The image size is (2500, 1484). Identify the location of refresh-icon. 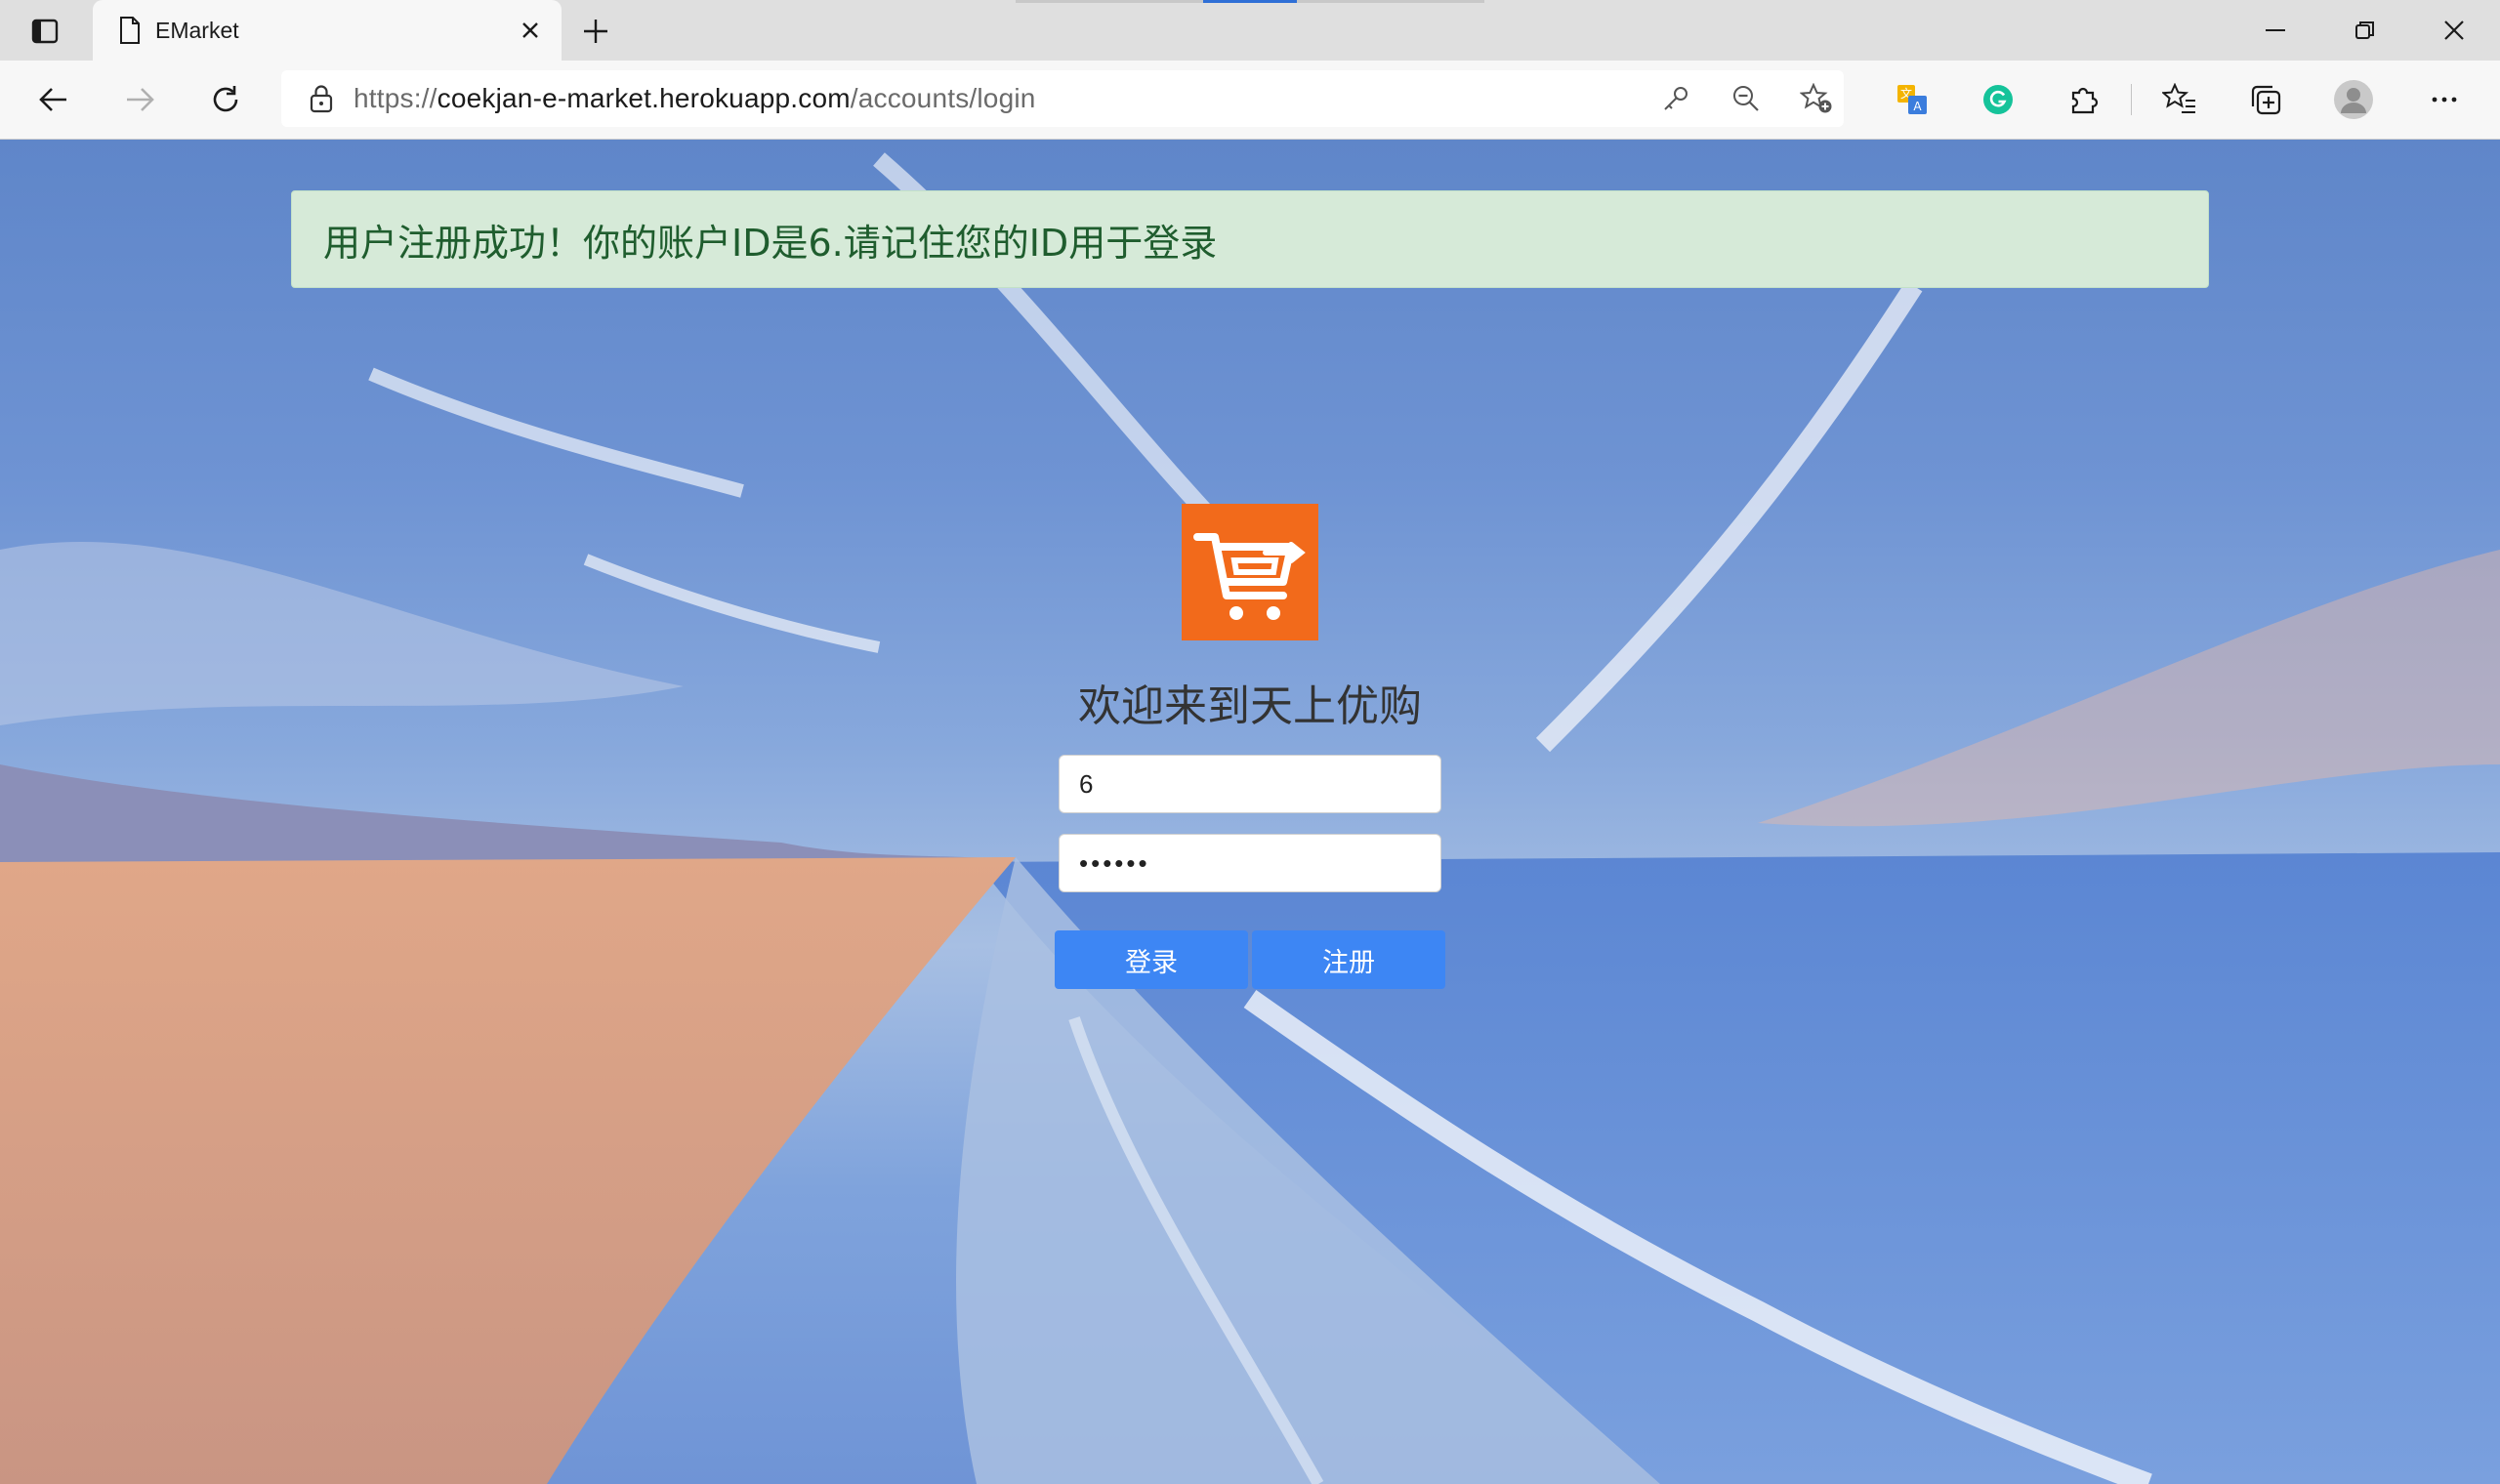
(225, 99).